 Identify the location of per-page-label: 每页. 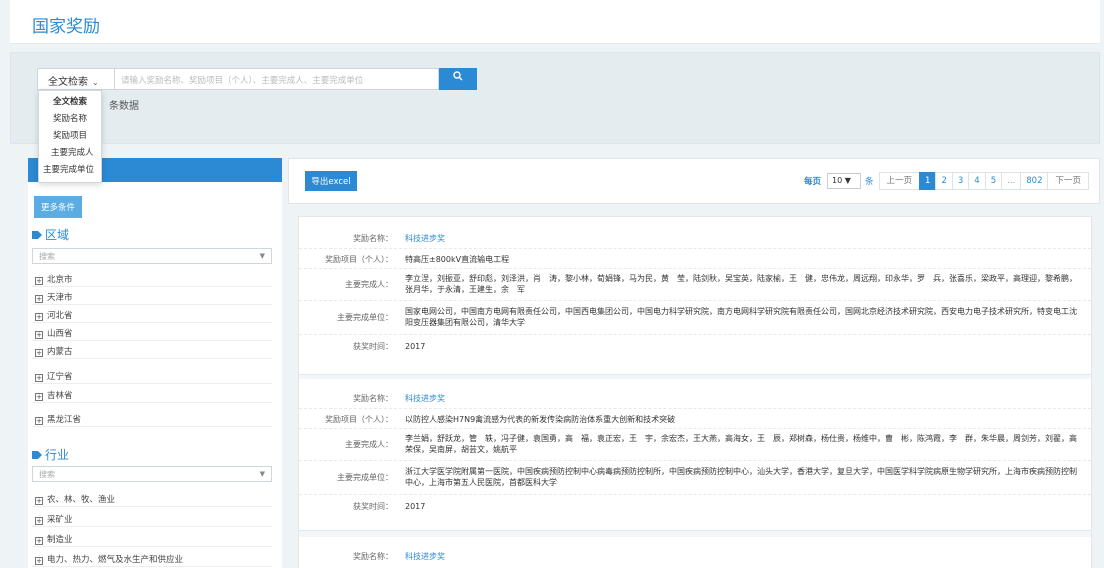
(812, 182).